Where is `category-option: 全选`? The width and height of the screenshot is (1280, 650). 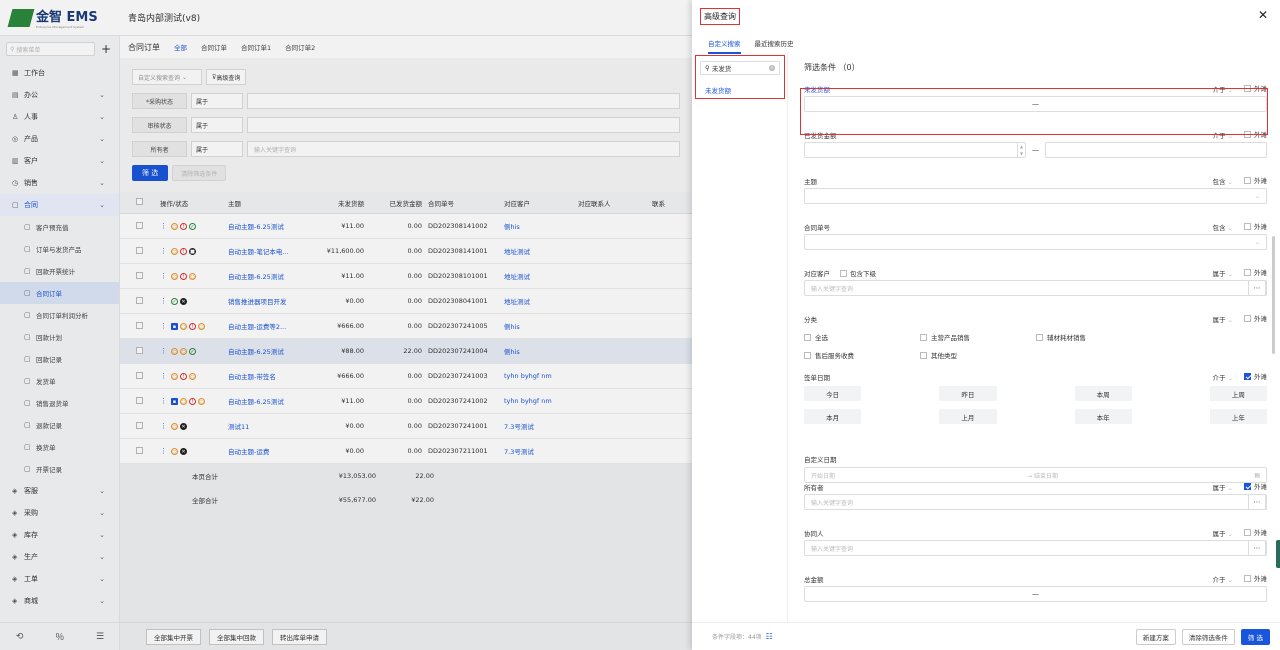 category-option: 全选 is located at coordinates (862, 337).